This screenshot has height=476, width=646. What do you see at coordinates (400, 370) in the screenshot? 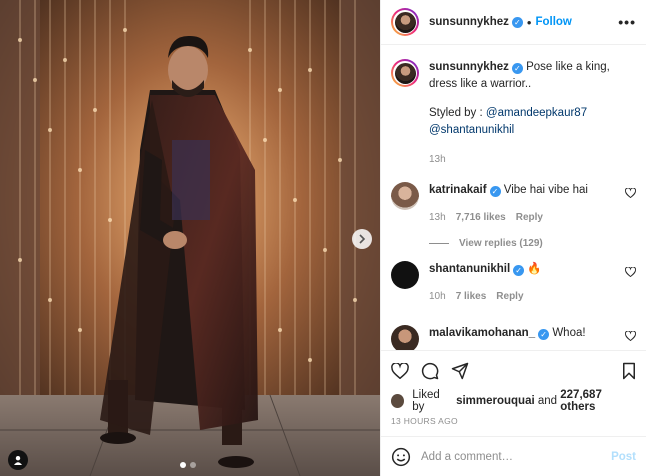
I see `like-icon` at bounding box center [400, 370].